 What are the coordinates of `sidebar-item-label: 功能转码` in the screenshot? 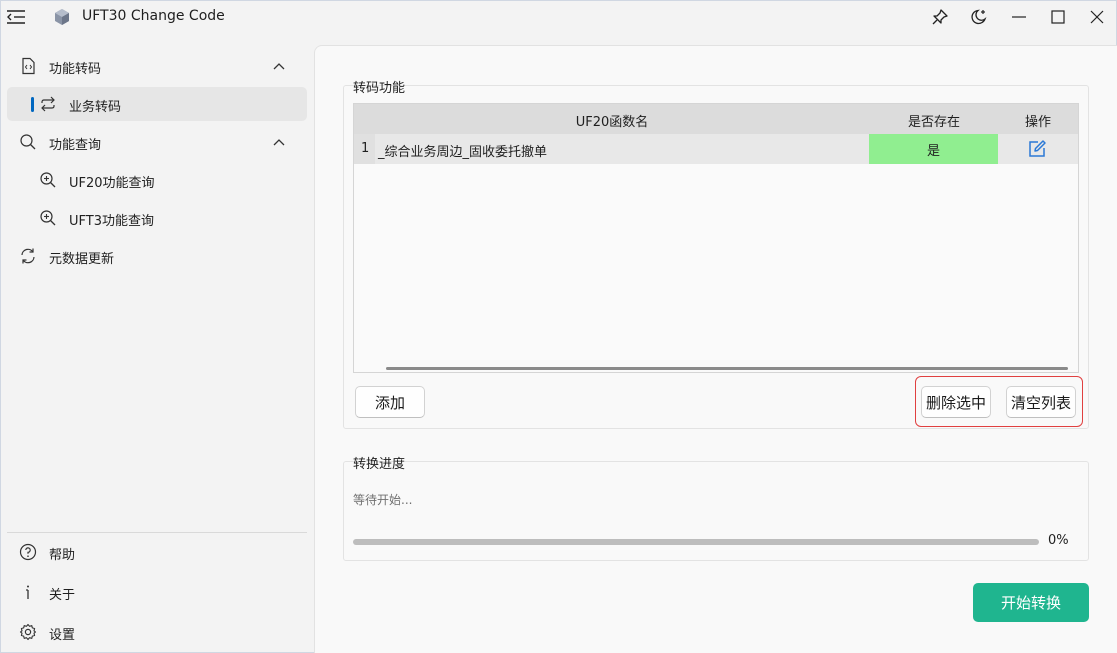 It's located at (75, 69).